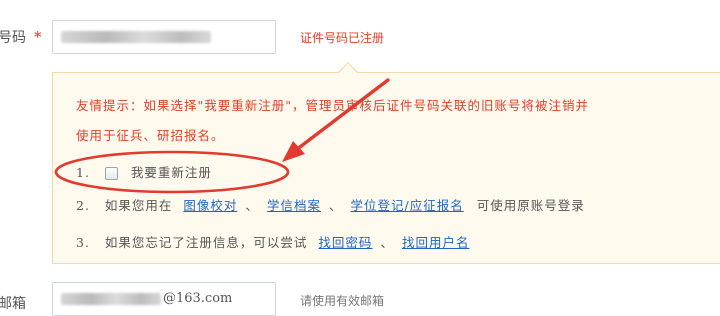 This screenshot has height=316, width=720. What do you see at coordinates (13, 38) in the screenshot?
I see `id-number-label-text: 号码` at bounding box center [13, 38].